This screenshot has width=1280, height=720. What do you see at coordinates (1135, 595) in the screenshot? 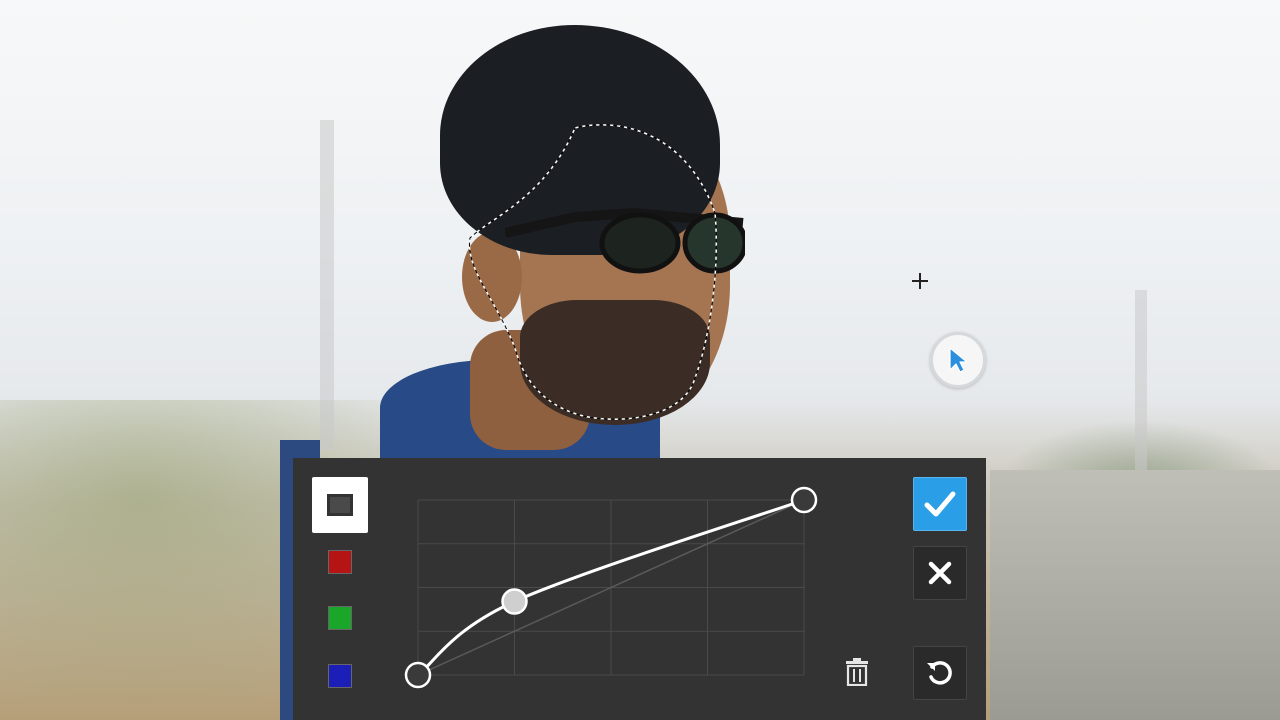
I see `blurred-road` at bounding box center [1135, 595].